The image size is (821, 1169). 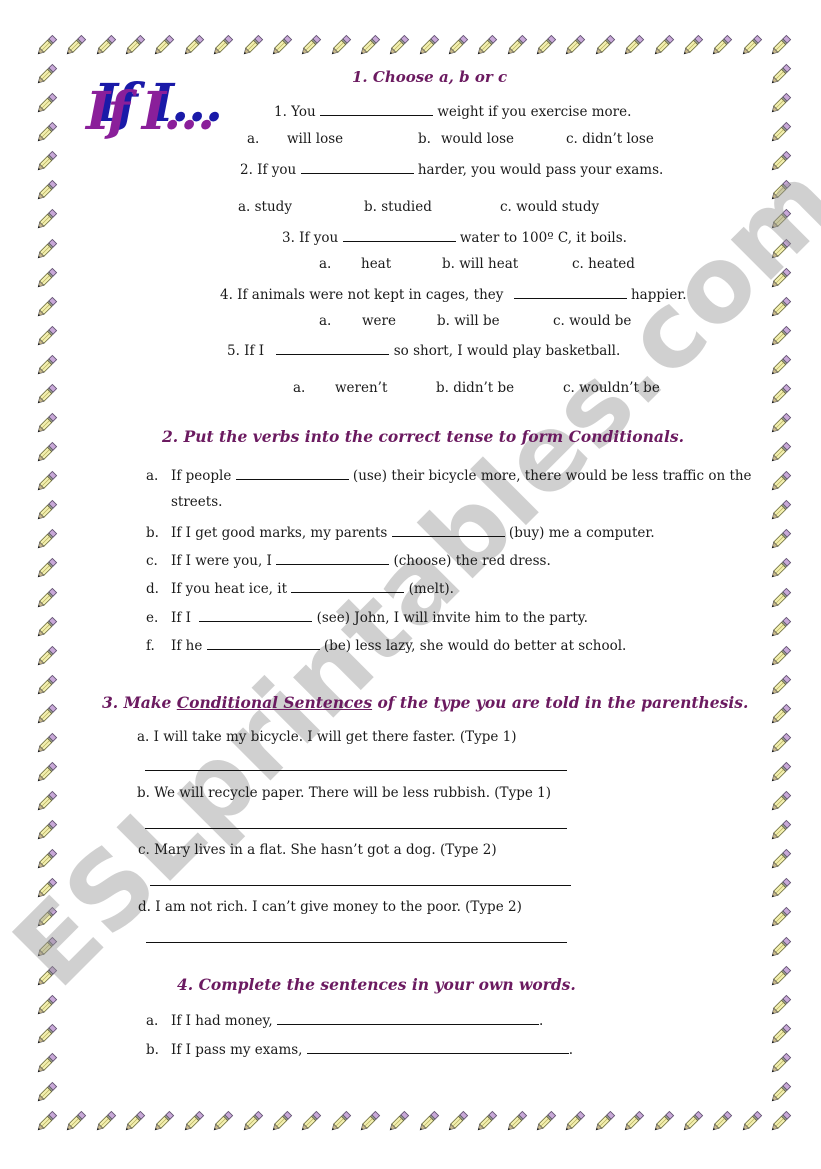 I want to click on item-letter: c., so click(x=152, y=561).